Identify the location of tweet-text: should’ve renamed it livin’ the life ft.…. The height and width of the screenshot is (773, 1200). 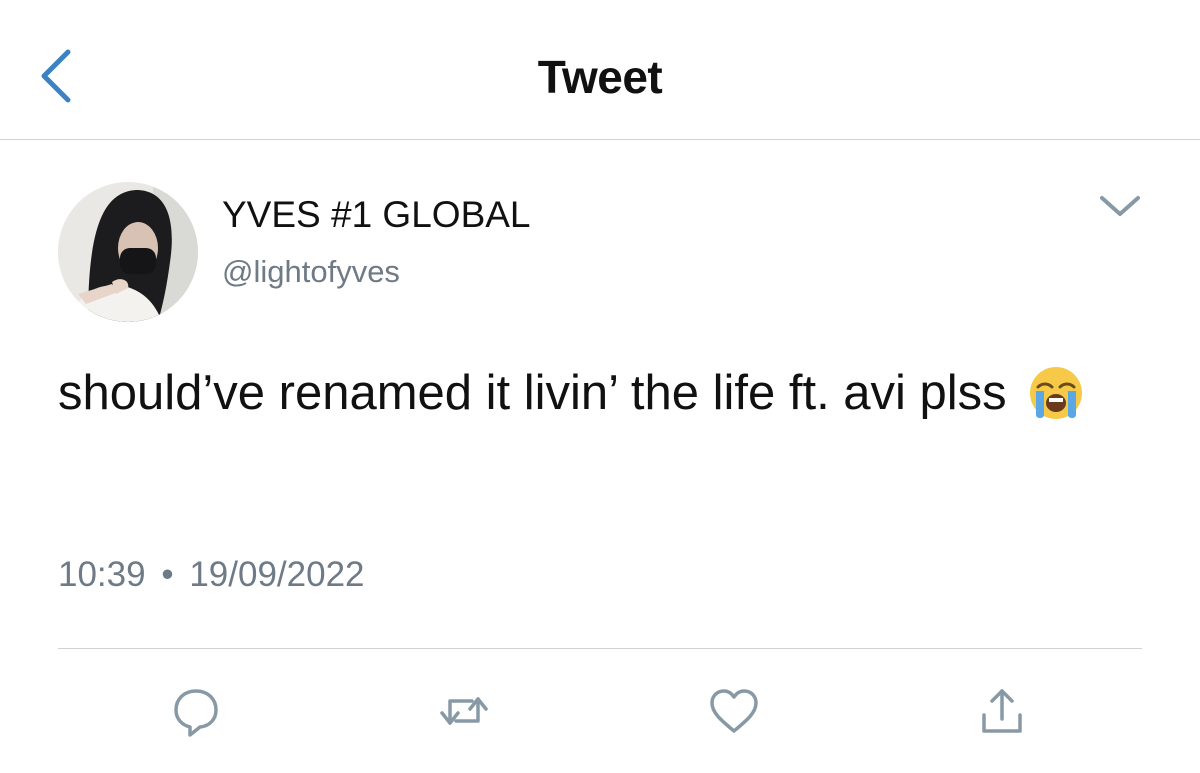
(613, 393).